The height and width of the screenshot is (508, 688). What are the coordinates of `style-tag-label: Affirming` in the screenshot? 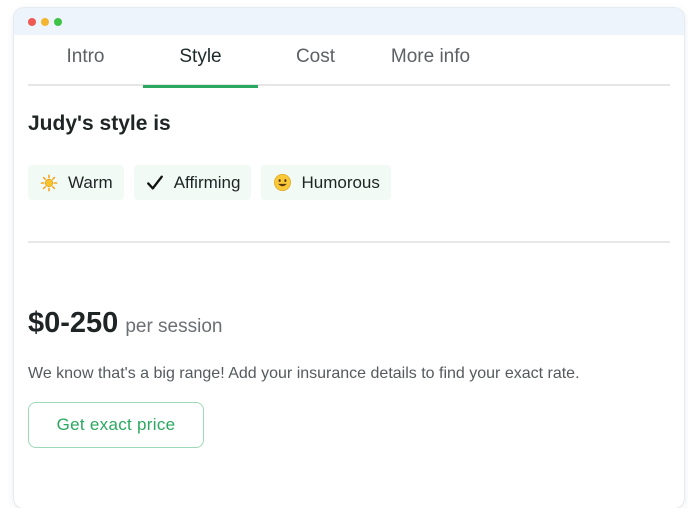 It's located at (207, 182).